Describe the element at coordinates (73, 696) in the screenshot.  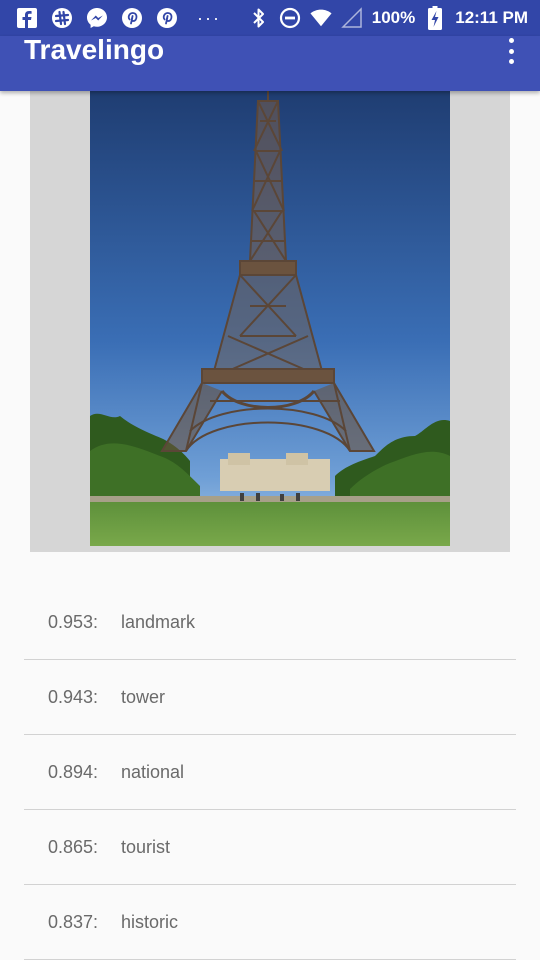
I see `label-score: 0.943:` at that location.